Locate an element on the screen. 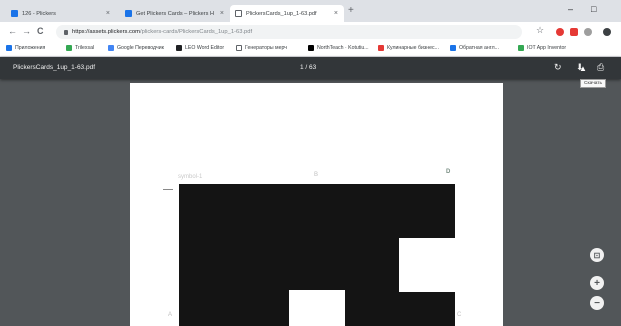  page-indicator: 1 / 63 is located at coordinates (308, 67).